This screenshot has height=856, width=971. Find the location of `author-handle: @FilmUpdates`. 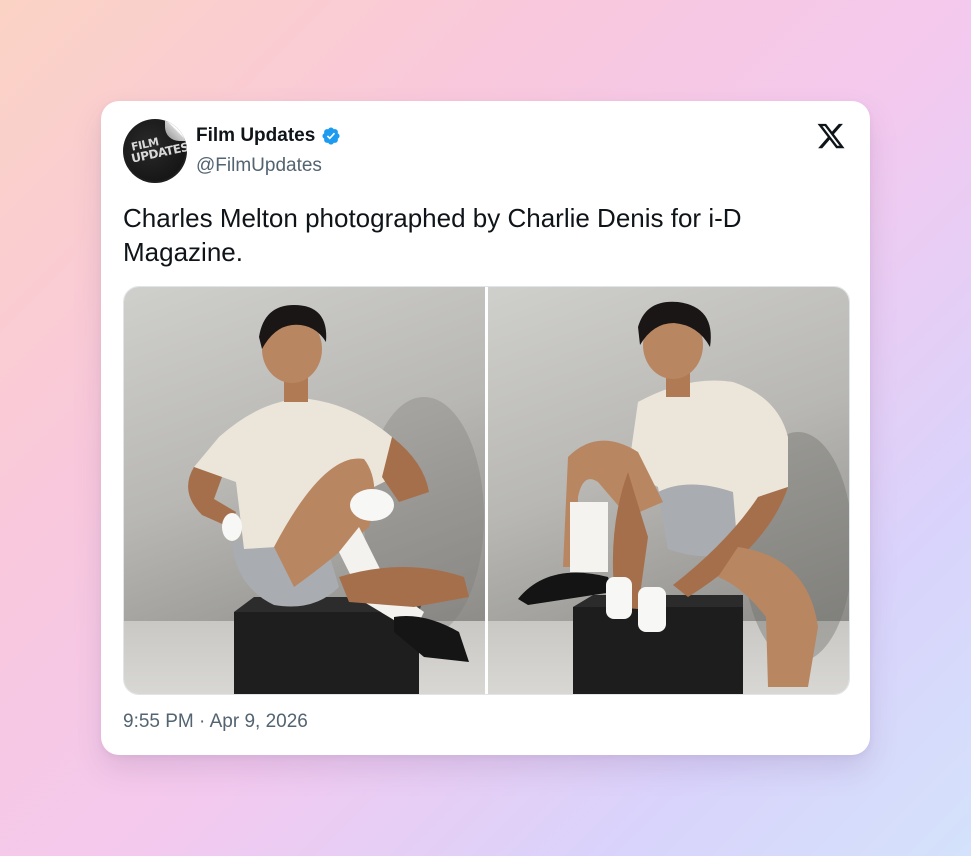

author-handle: @FilmUpdates is located at coordinates (259, 166).